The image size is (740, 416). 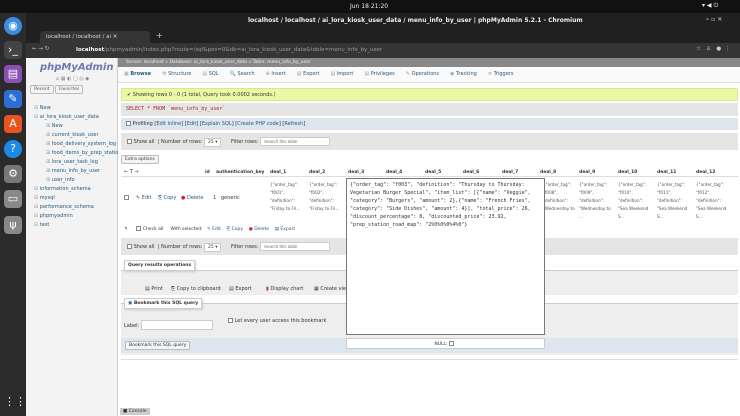 I want to click on tab-browse: ▦ Browse, so click(x=137, y=74).